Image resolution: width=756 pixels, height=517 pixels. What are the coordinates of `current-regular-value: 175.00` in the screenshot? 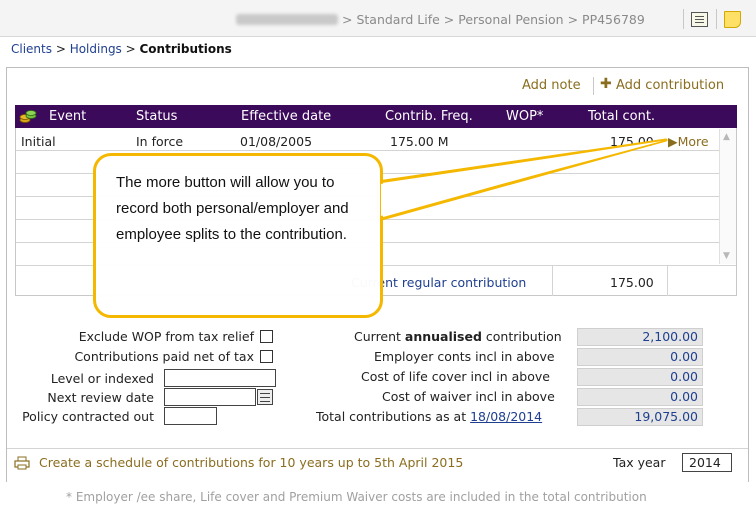 It's located at (632, 282).